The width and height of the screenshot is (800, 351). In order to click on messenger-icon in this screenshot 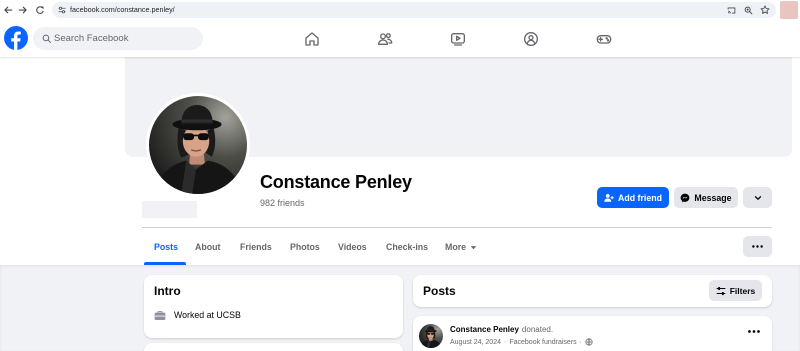, I will do `click(685, 197)`.